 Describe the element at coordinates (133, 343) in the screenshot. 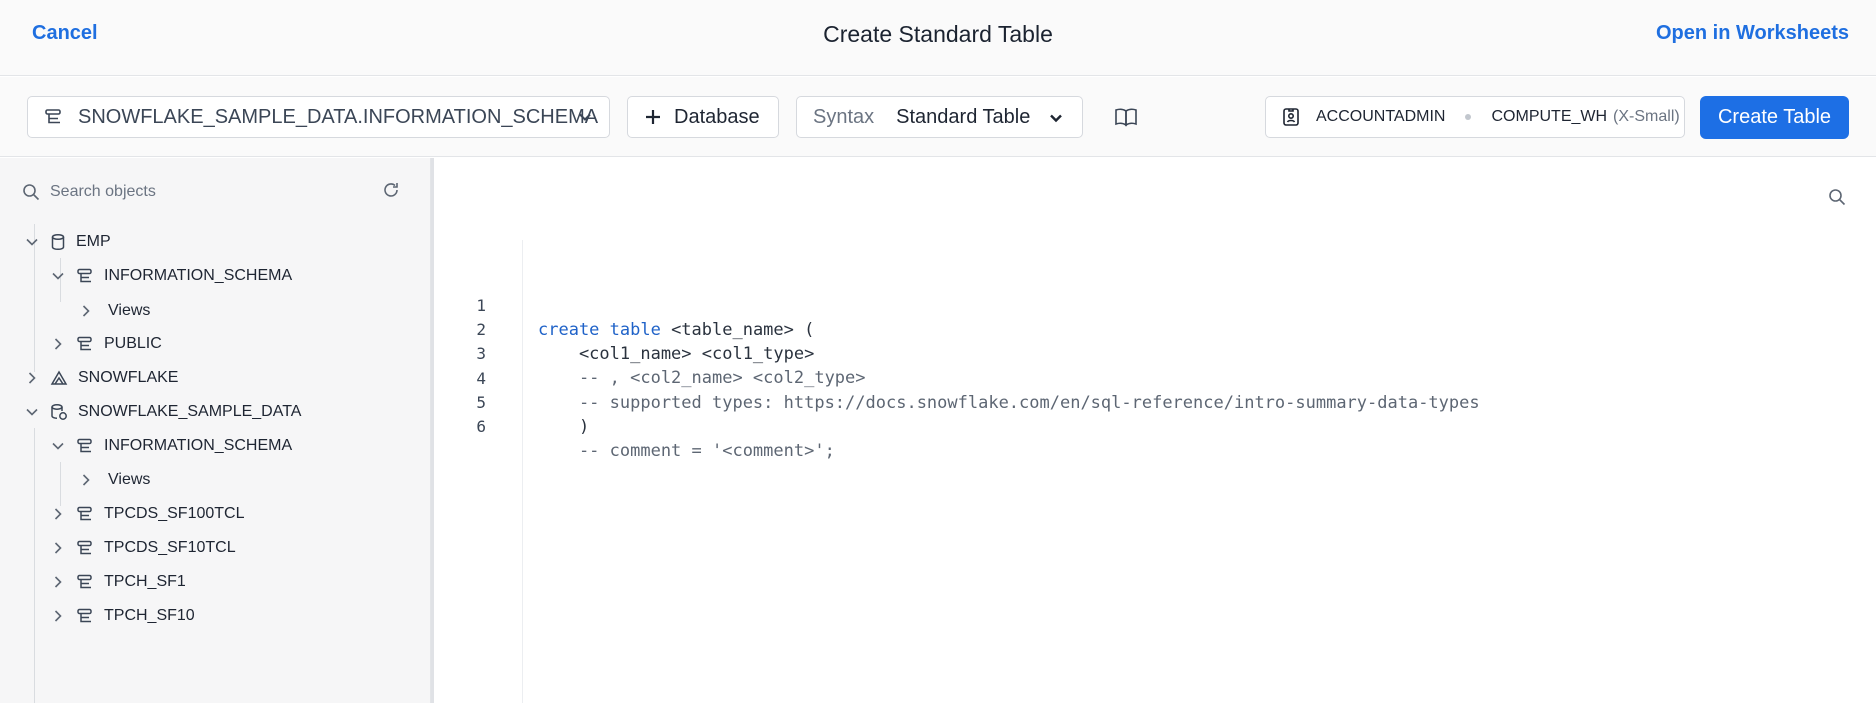

I see `tree-item-label: PUBLIC` at that location.